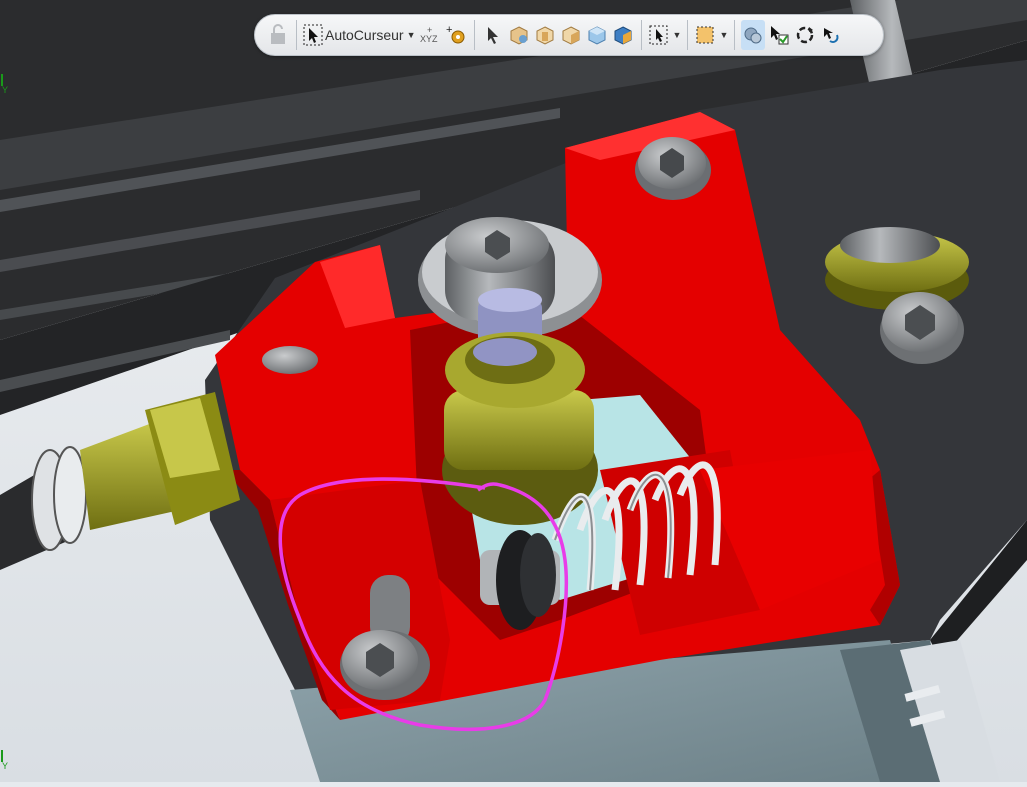  What do you see at coordinates (278, 35) in the screenshot?
I see `lock-icon` at bounding box center [278, 35].